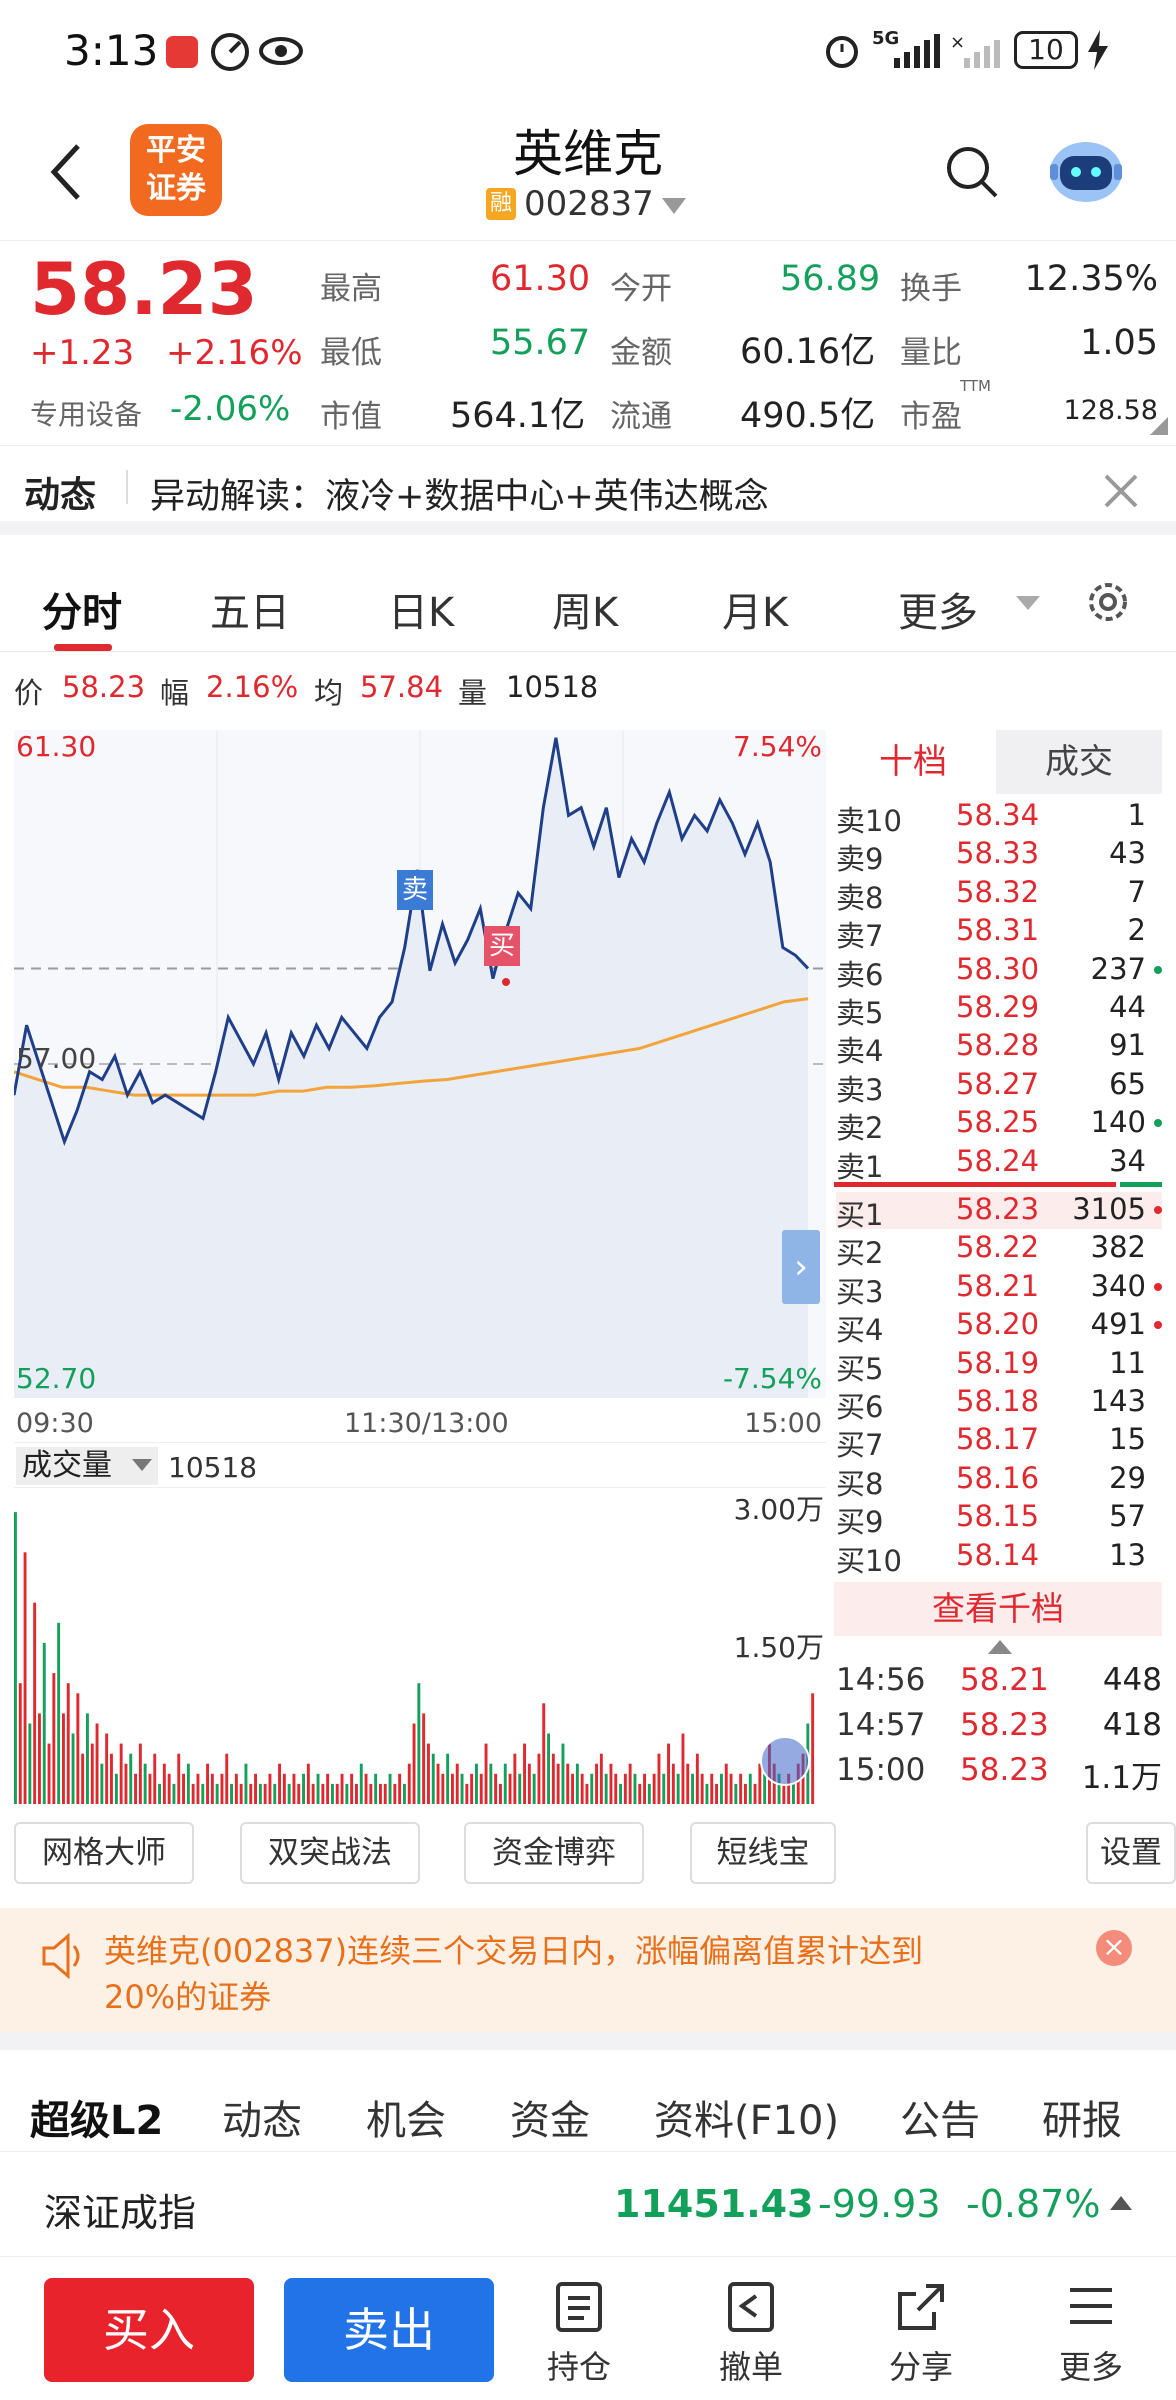 The width and height of the screenshot is (1176, 2400). Describe the element at coordinates (999, 1164) in the screenshot. I see `asks-row: 卖1 58.24 34` at that location.